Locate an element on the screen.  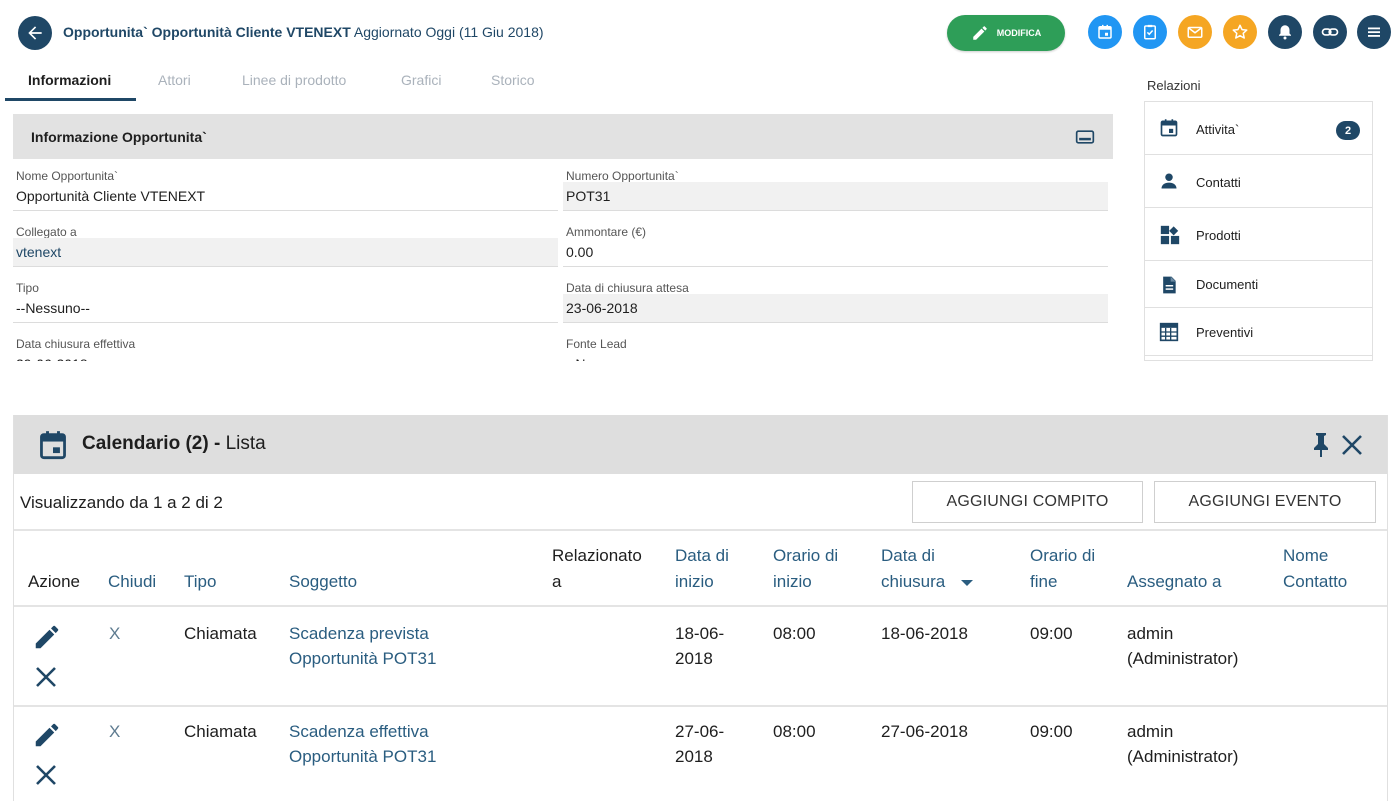
cell-assegnato-line1: admin is located at coordinates (1150, 731).